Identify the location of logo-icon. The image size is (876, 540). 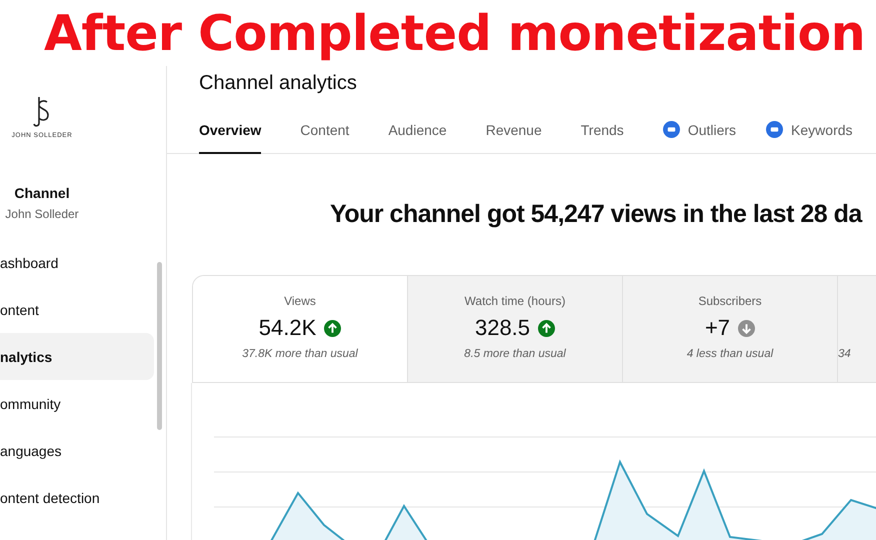
(42, 112).